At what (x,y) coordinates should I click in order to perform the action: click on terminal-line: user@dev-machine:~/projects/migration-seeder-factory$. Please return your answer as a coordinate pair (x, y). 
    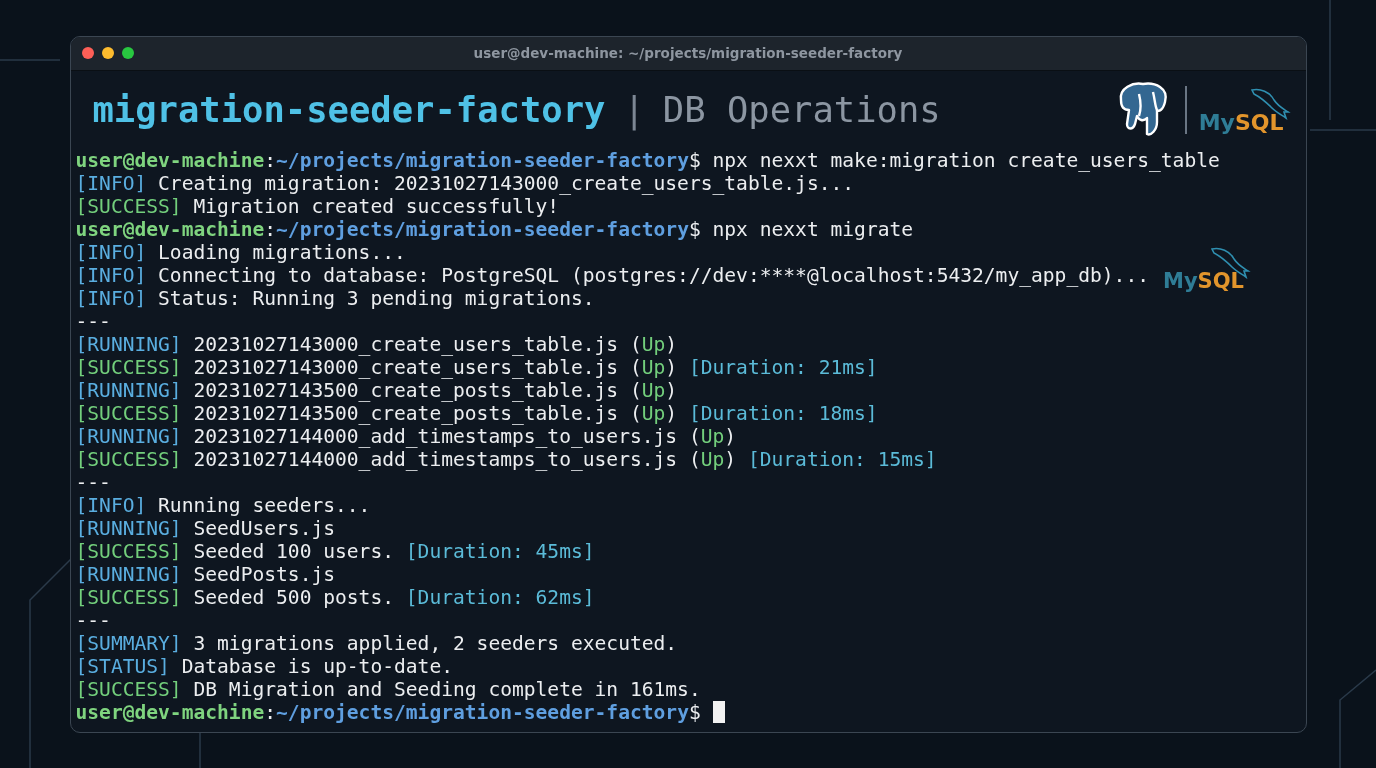
    Looking at the image, I should click on (388, 712).